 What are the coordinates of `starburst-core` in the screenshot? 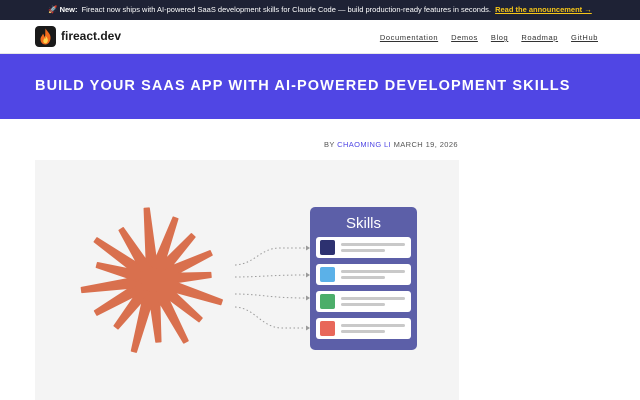 It's located at (153, 280).